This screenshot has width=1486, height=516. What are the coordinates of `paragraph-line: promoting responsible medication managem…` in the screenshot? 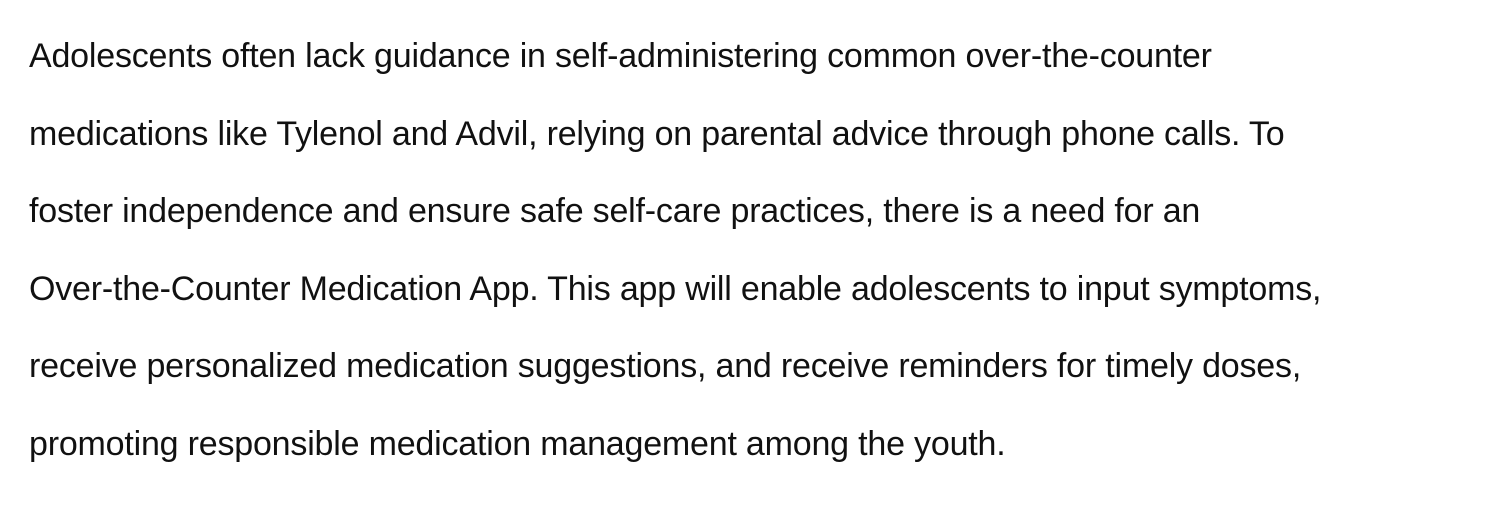 It's located at (517, 443).